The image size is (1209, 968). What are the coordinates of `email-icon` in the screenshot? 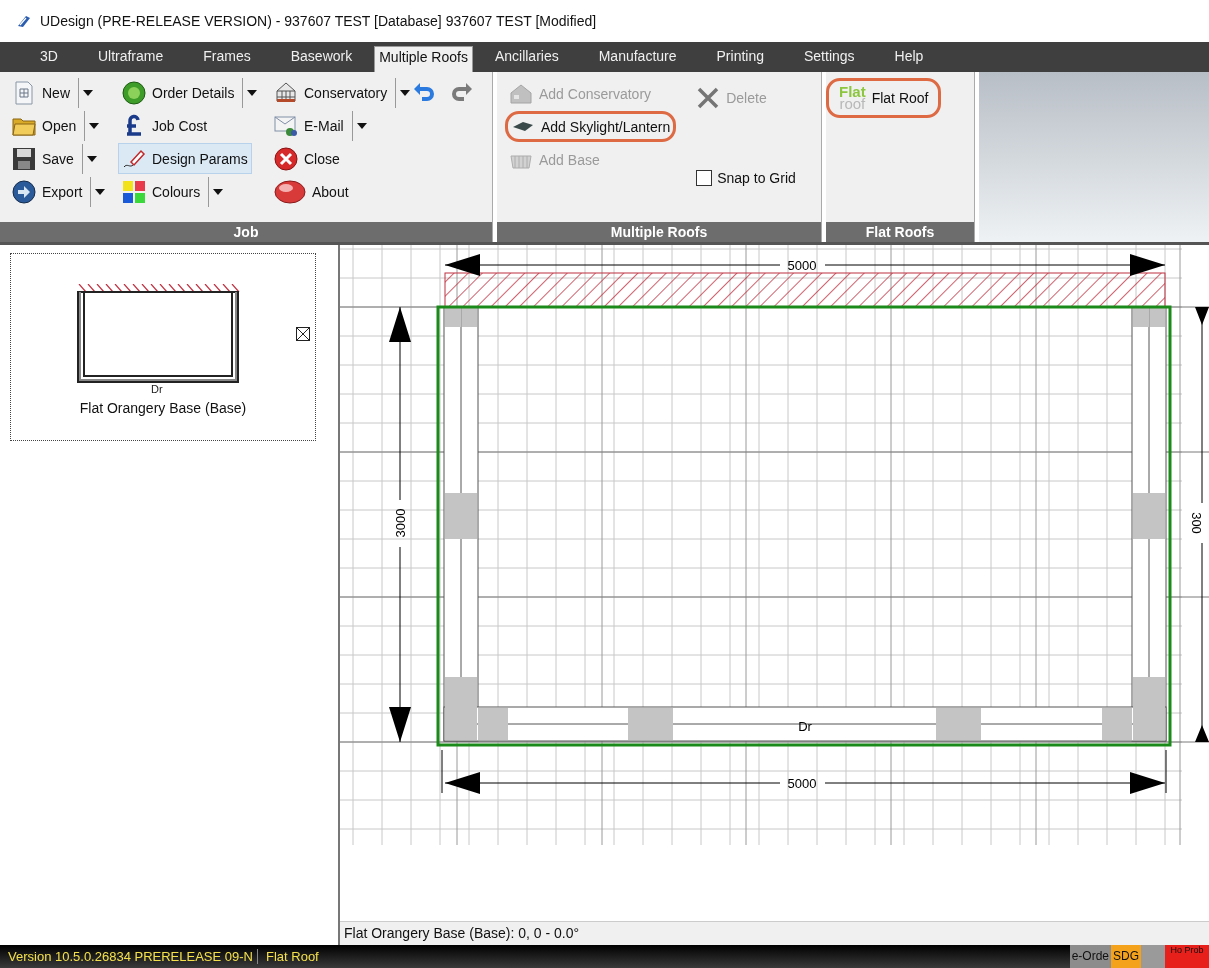 It's located at (286, 125).